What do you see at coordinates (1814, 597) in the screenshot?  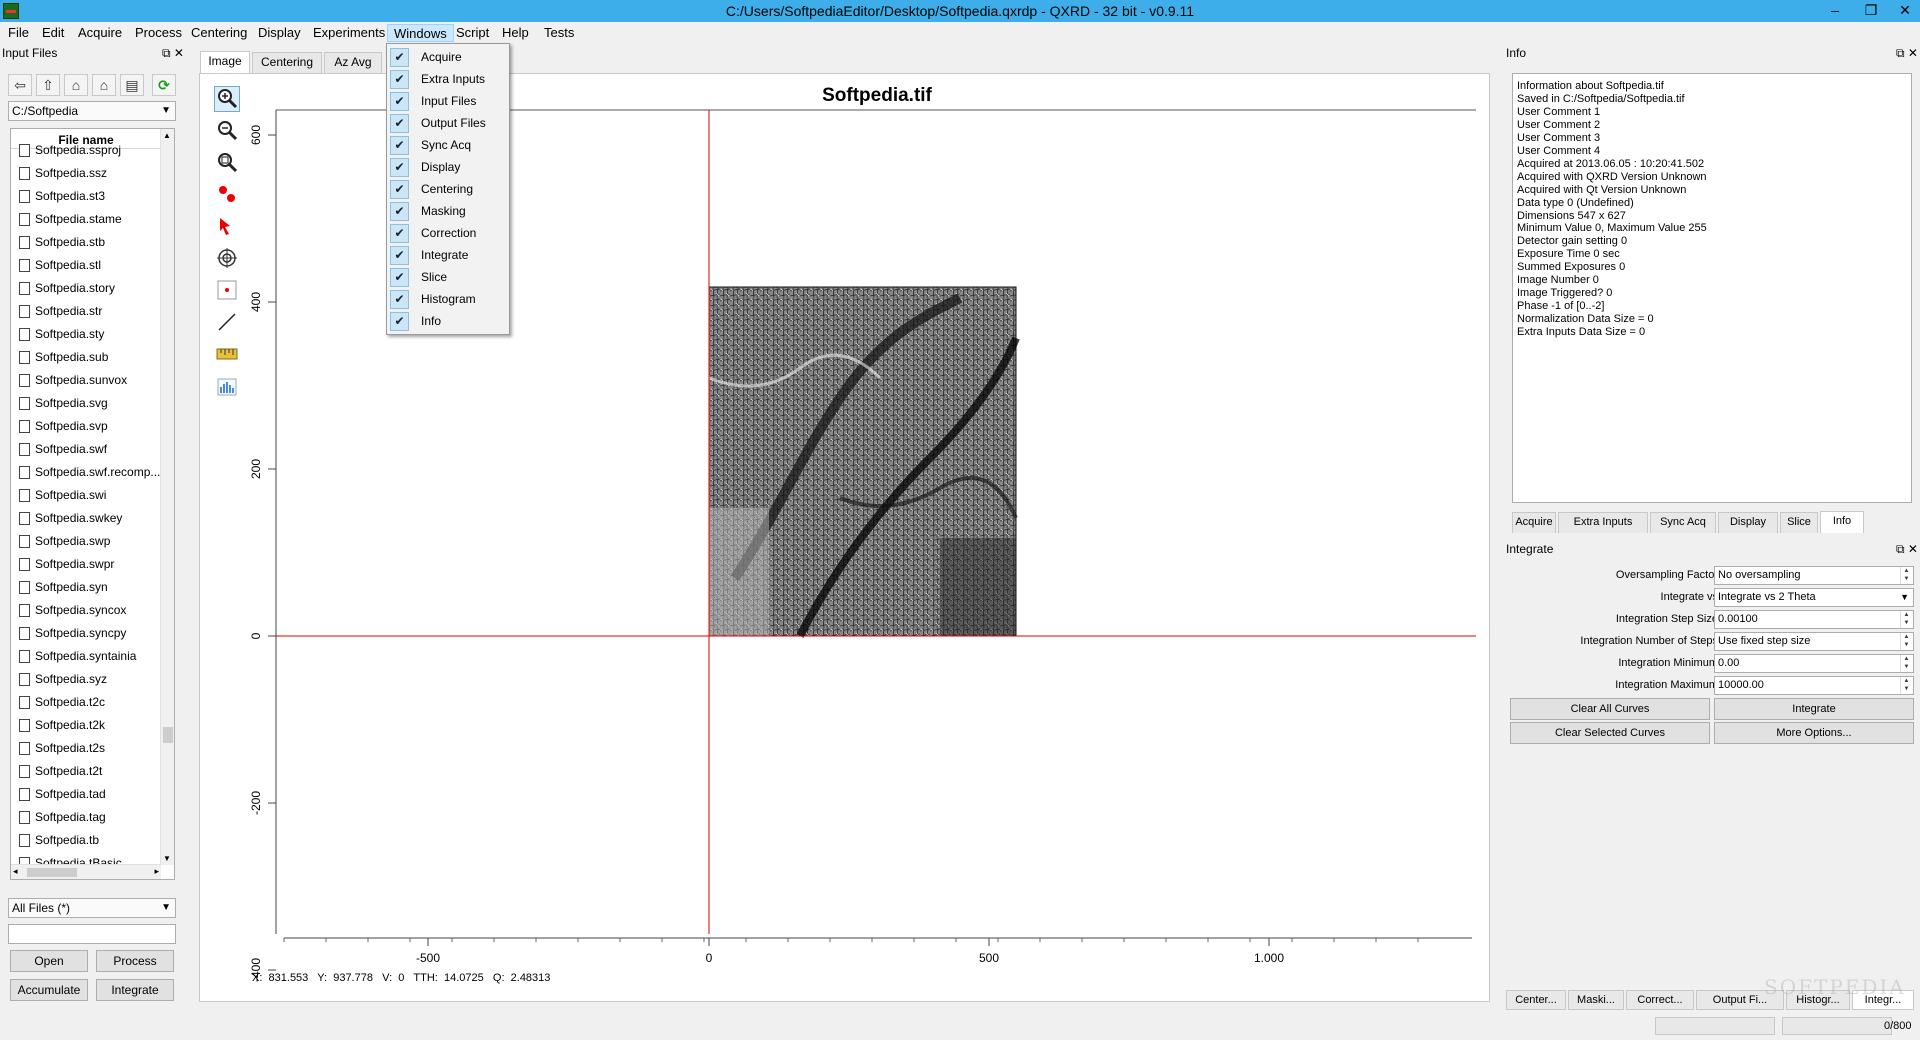 I see `integrate-vs-select: Integrate vs 2 Theta ▼` at bounding box center [1814, 597].